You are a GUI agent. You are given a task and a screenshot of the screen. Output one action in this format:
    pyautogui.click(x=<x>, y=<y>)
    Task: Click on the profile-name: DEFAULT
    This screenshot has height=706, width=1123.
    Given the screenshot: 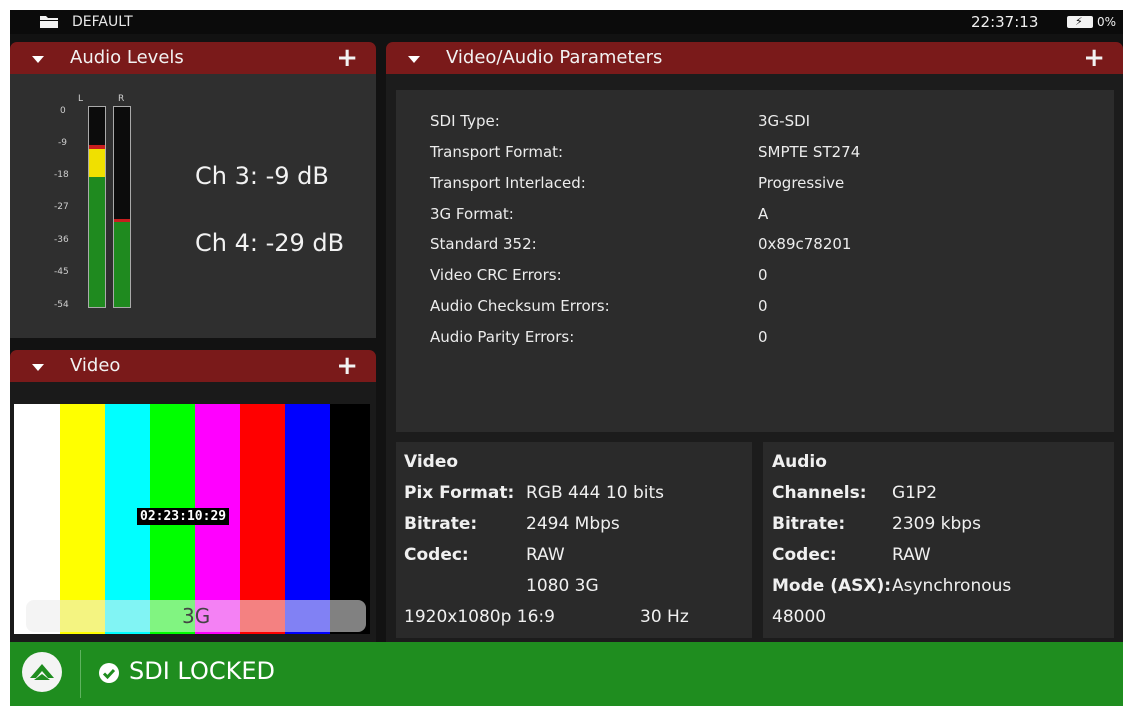 What is the action you would take?
    pyautogui.click(x=102, y=22)
    